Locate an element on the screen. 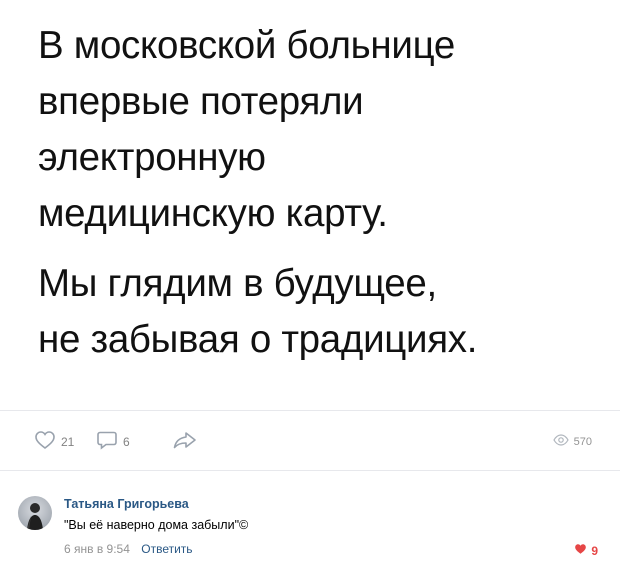 The image size is (620, 565). share-button is located at coordinates (185, 442).